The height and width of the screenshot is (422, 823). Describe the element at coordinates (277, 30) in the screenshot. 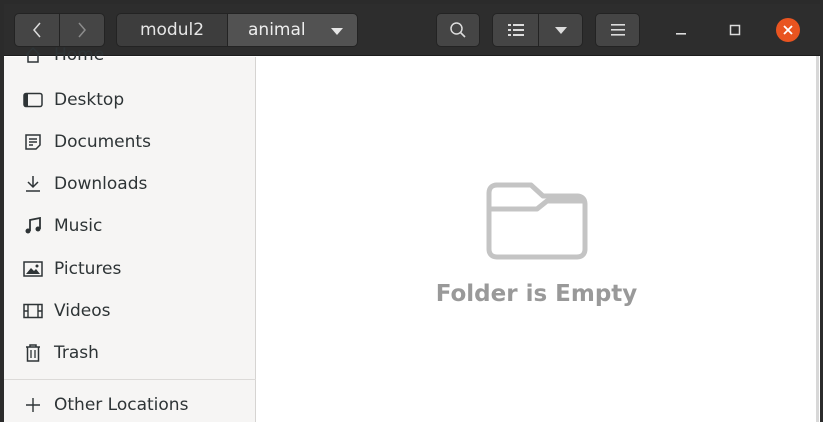

I see `breadcrumb-current-label: animal` at that location.